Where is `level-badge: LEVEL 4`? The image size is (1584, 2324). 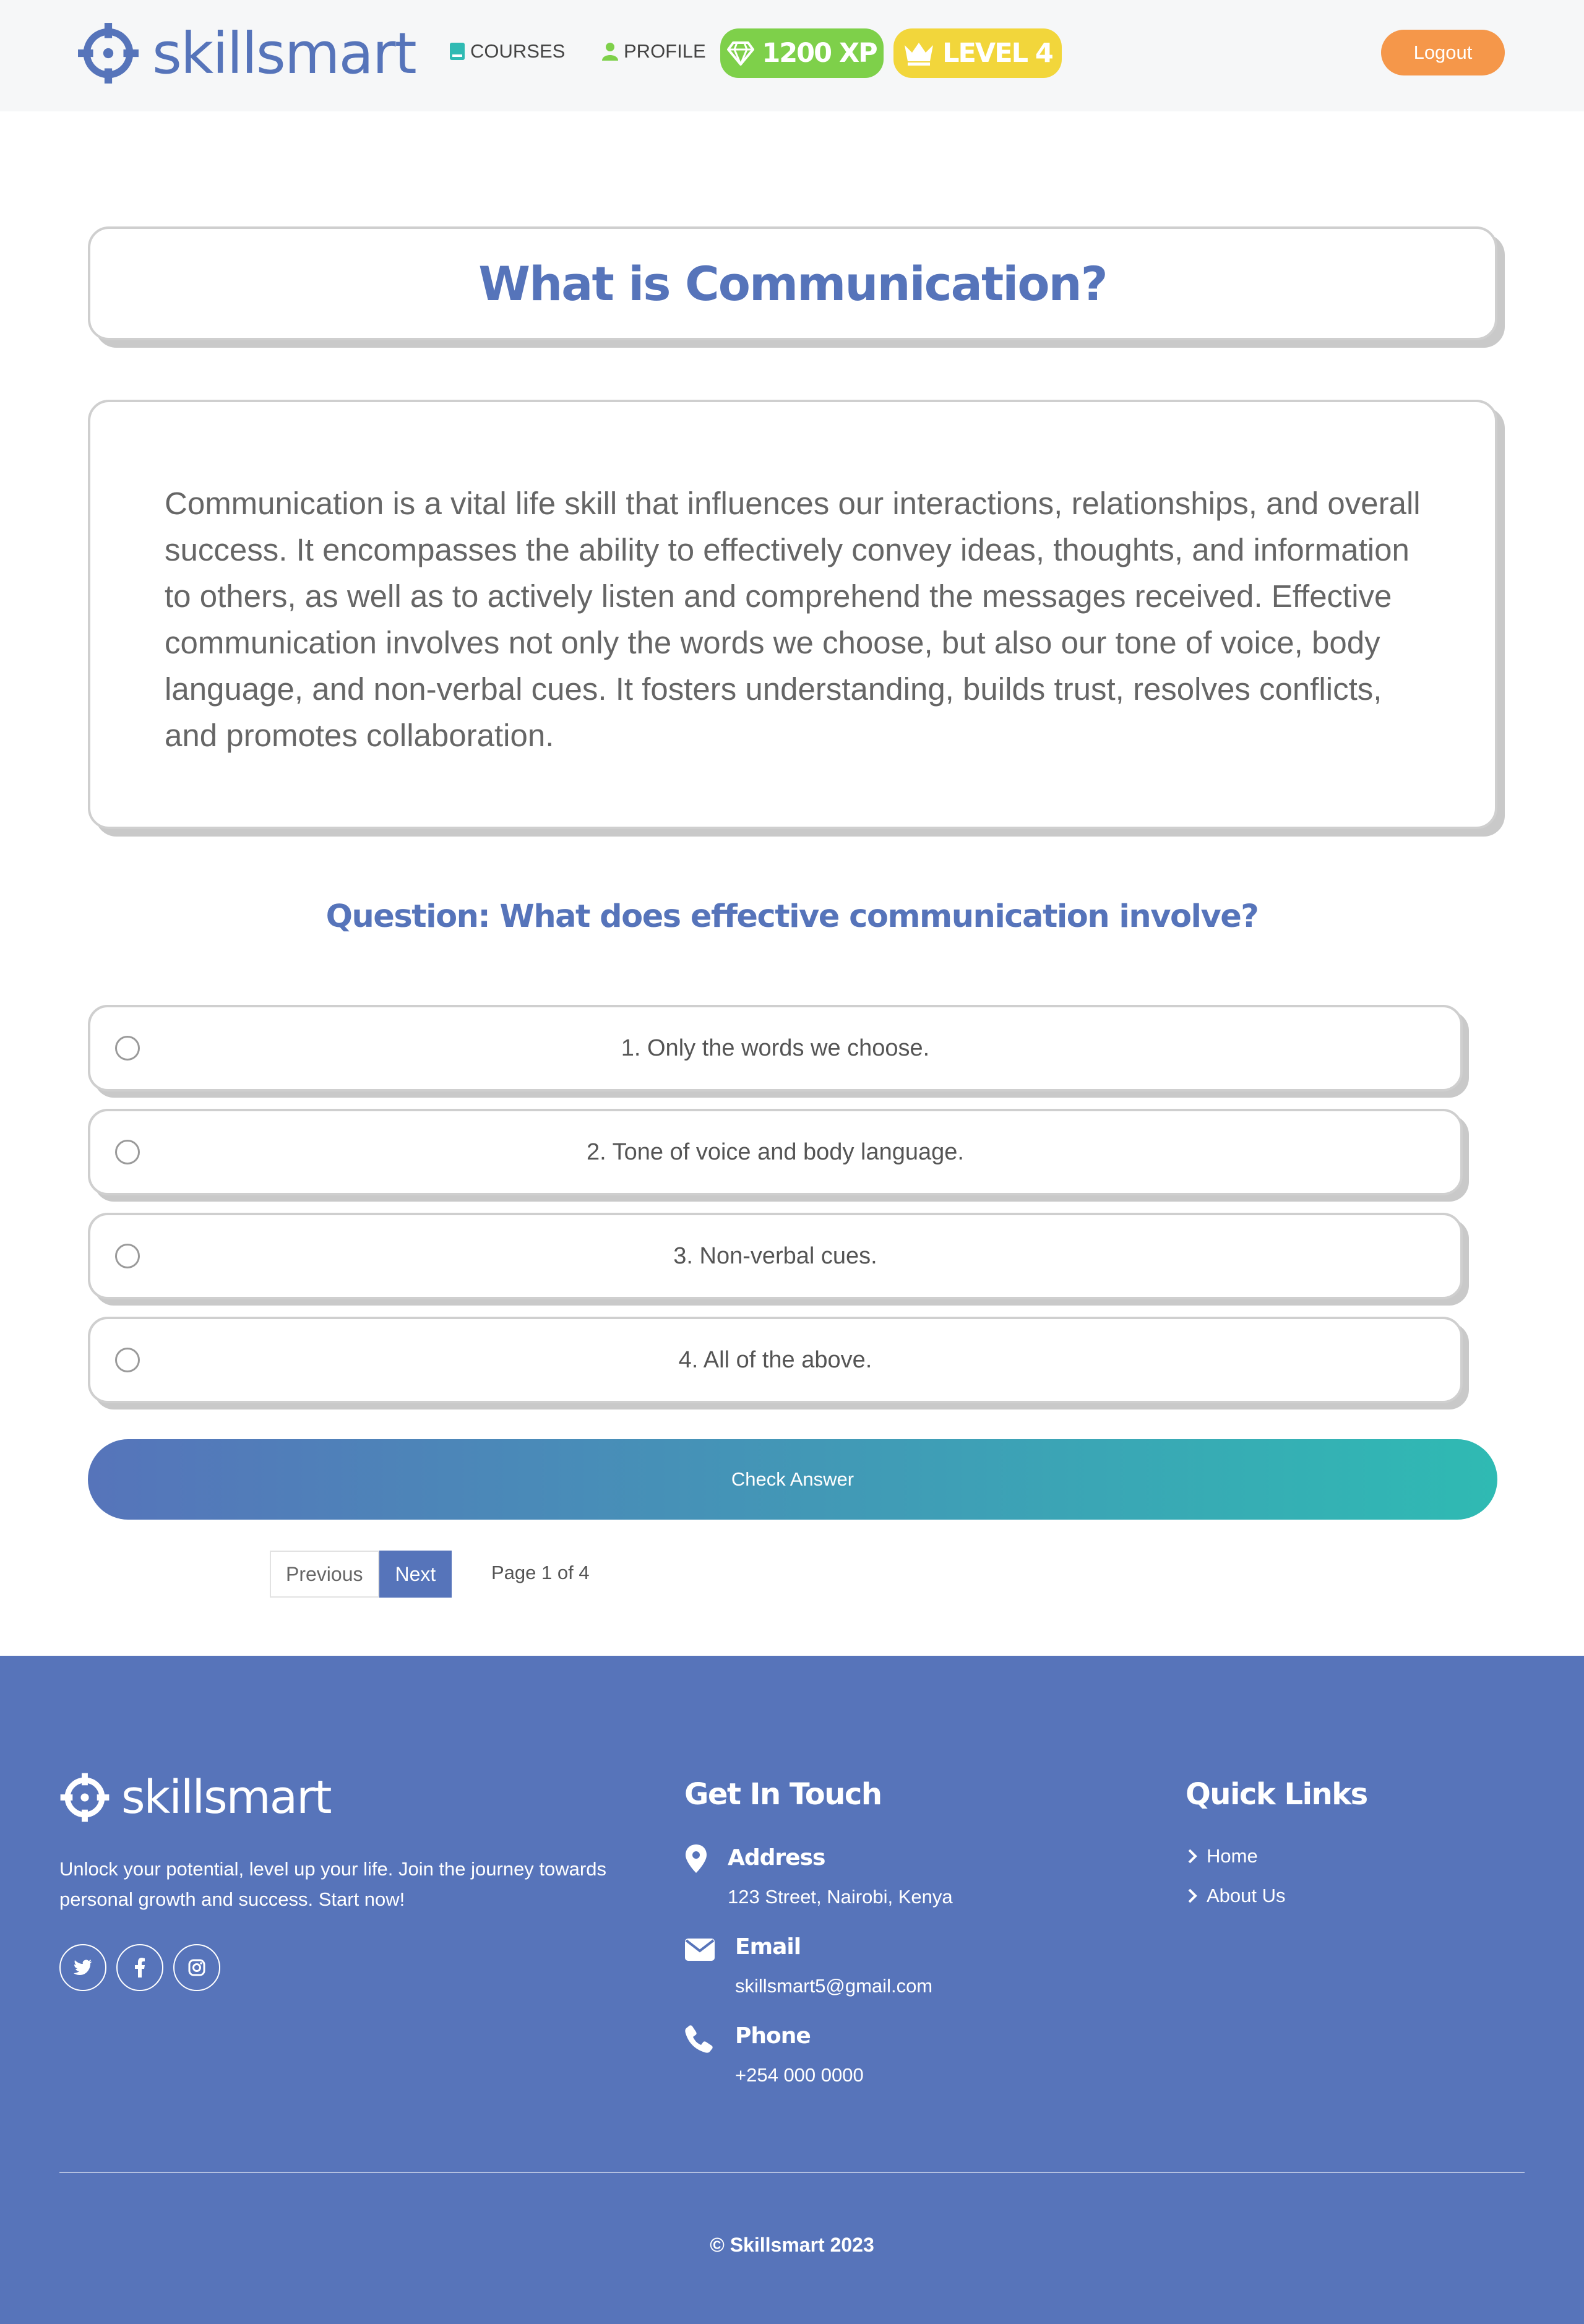 level-badge: LEVEL 4 is located at coordinates (977, 53).